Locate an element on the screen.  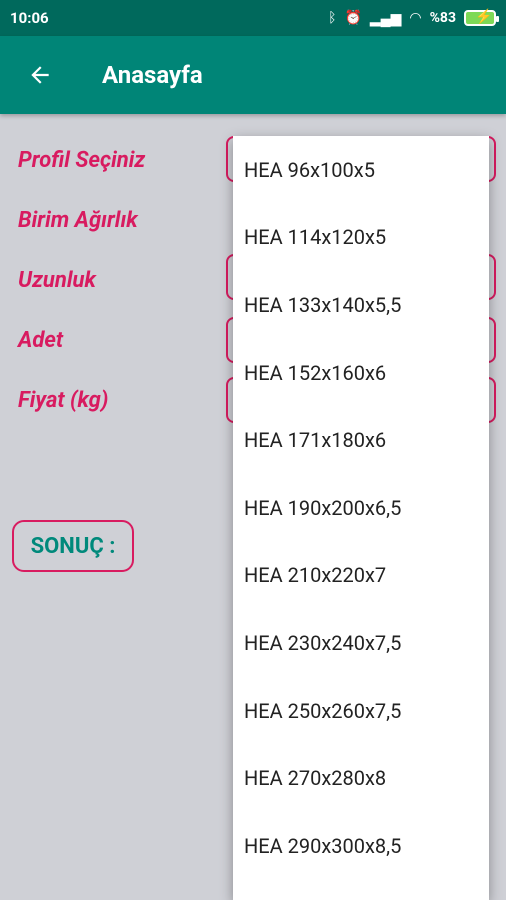
label-length: Uzunluk is located at coordinates (57, 280).